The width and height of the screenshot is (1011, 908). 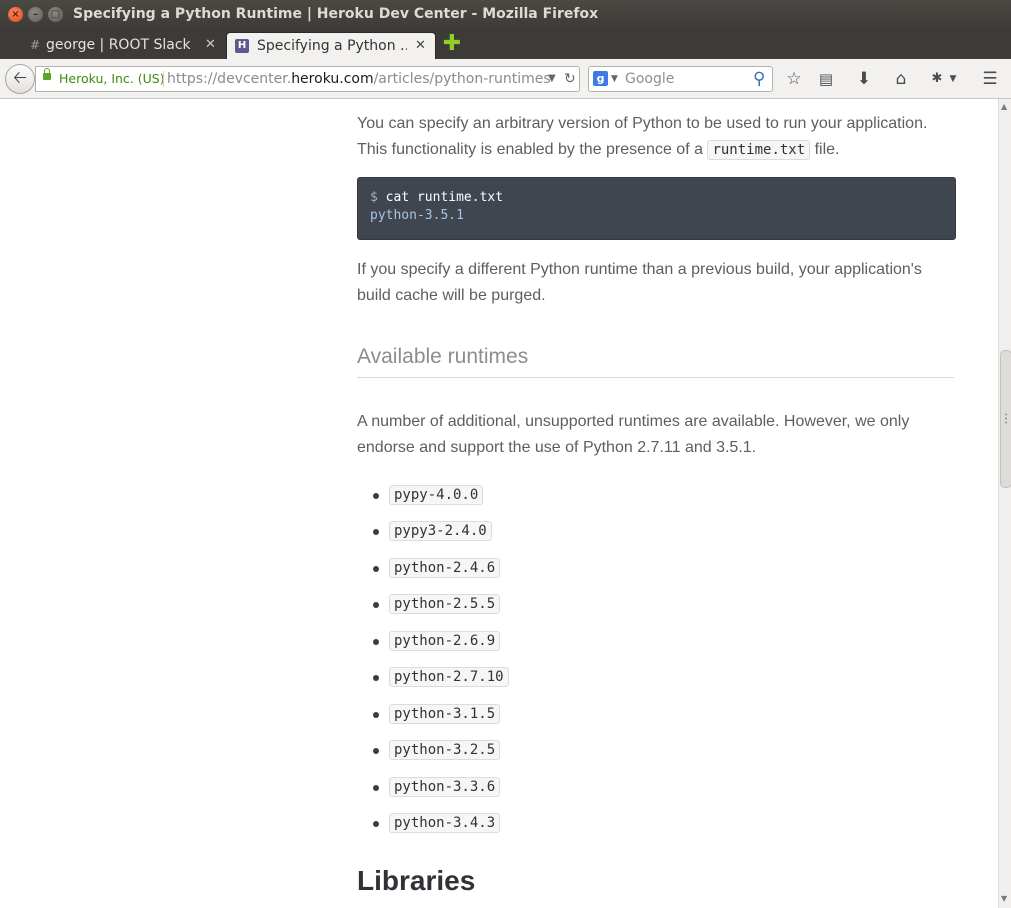 I want to click on padlock-icon, so click(x=47, y=74).